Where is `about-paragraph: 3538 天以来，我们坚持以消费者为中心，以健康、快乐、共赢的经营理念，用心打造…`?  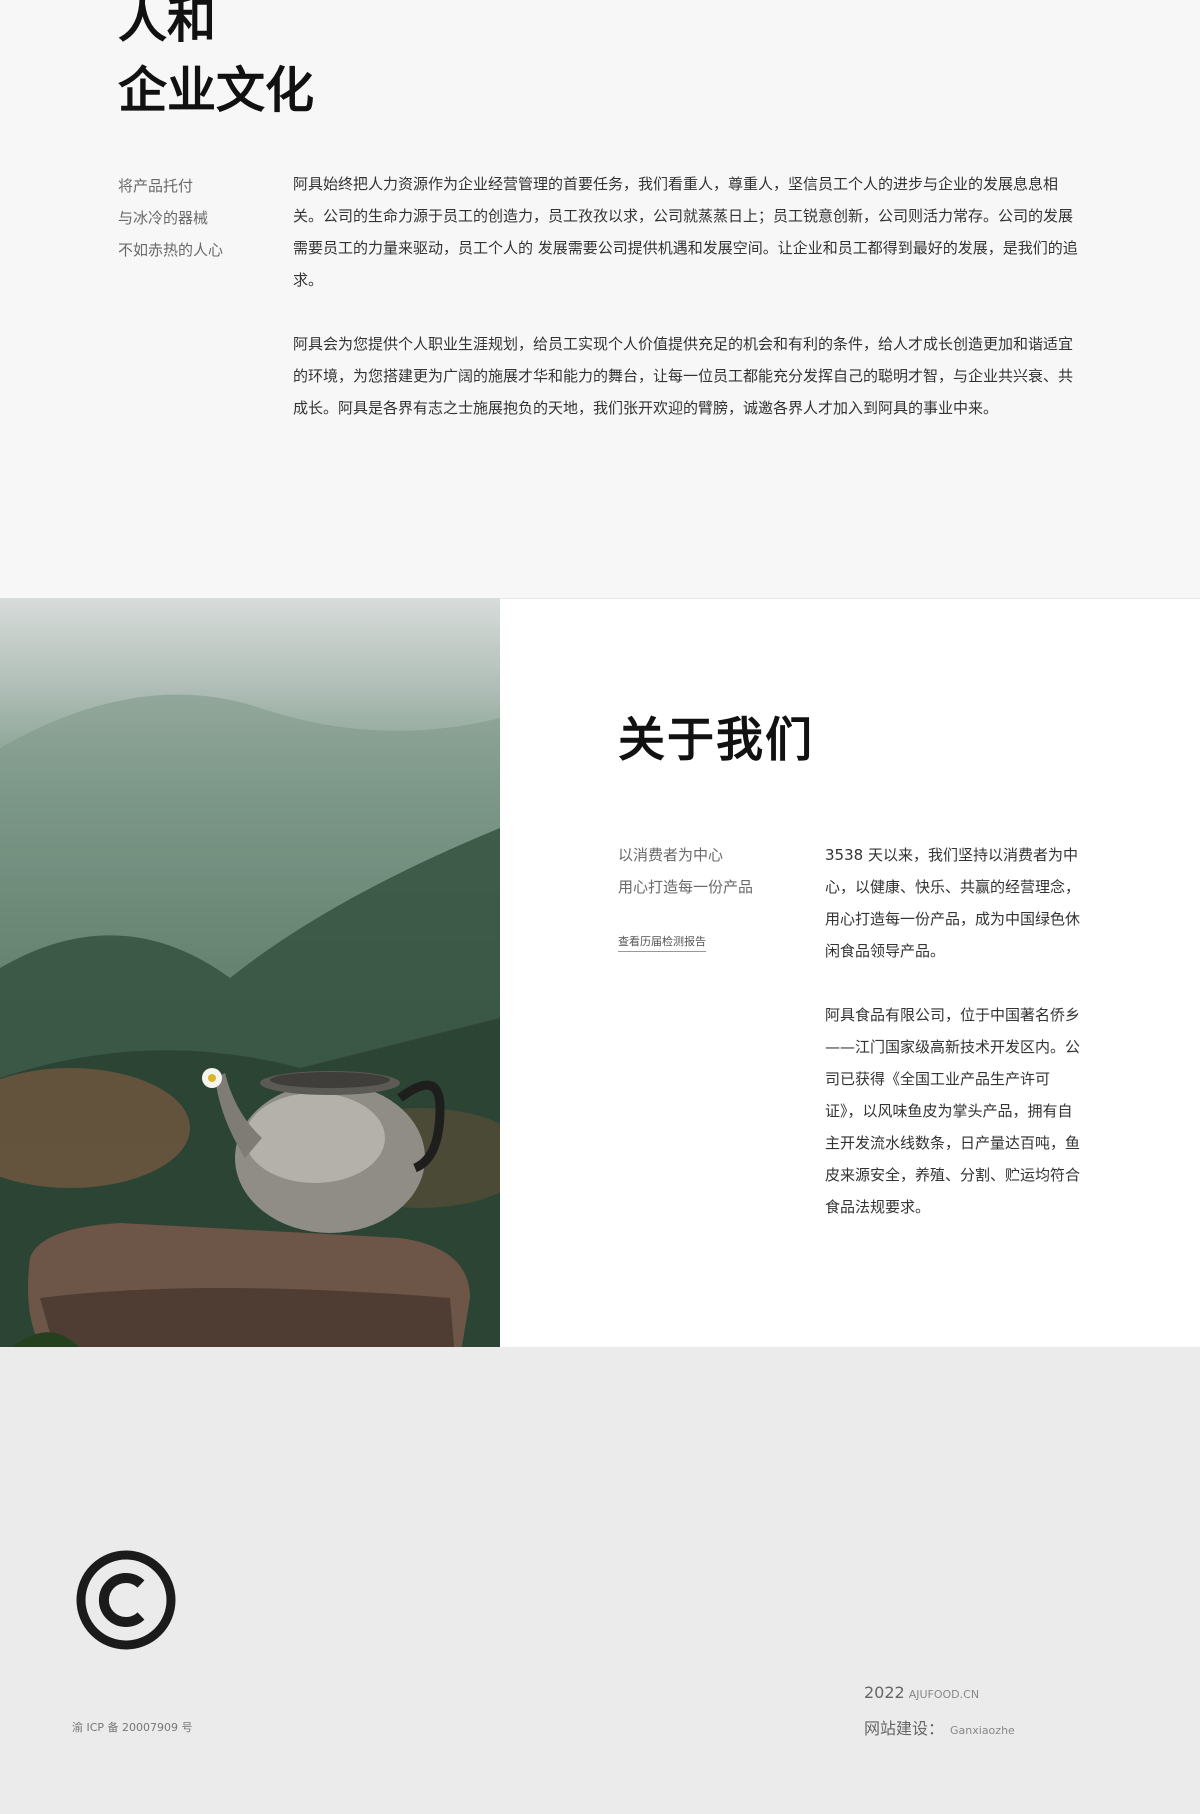 about-paragraph: 3538 天以来，我们坚持以消费者为中心，以健康、快乐、共赢的经营理念，用心打造… is located at coordinates (953, 903).